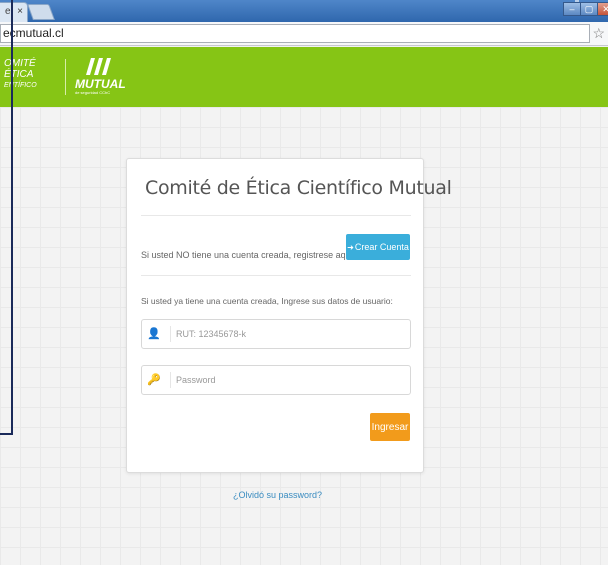 Image resolution: width=608 pixels, height=565 pixels. What do you see at coordinates (65, 77) in the screenshot?
I see `logo-divider` at bounding box center [65, 77].